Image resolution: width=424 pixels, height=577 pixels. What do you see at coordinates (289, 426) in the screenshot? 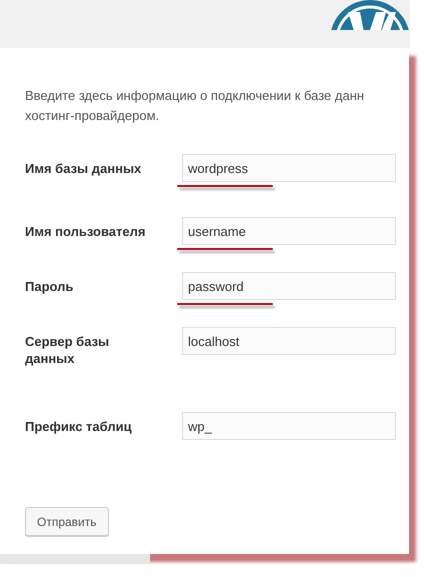
I see `input-field: wp_` at bounding box center [289, 426].